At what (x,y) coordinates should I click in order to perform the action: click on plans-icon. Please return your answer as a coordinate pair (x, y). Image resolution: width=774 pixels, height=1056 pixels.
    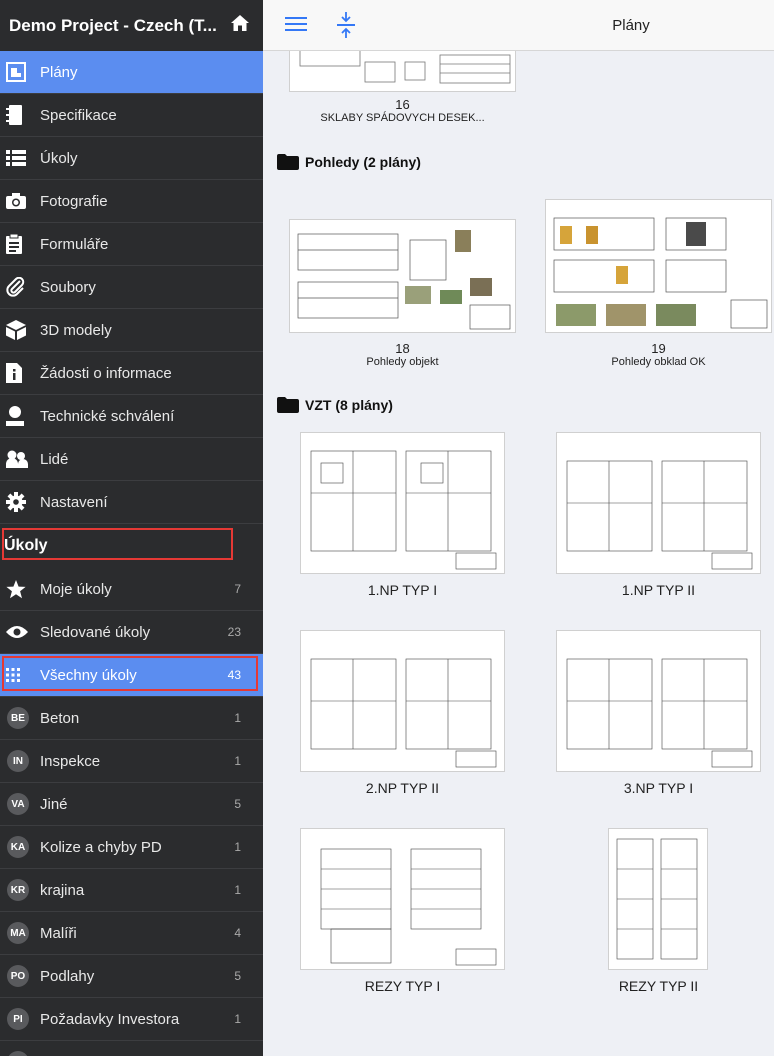
    Looking at the image, I should click on (20, 72).